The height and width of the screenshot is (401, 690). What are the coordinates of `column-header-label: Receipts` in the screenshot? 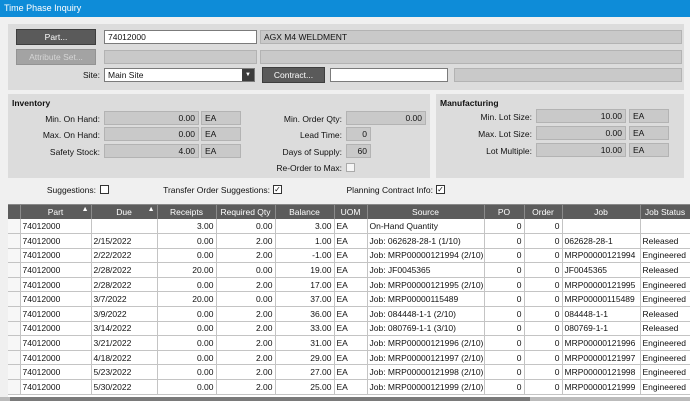 It's located at (186, 212).